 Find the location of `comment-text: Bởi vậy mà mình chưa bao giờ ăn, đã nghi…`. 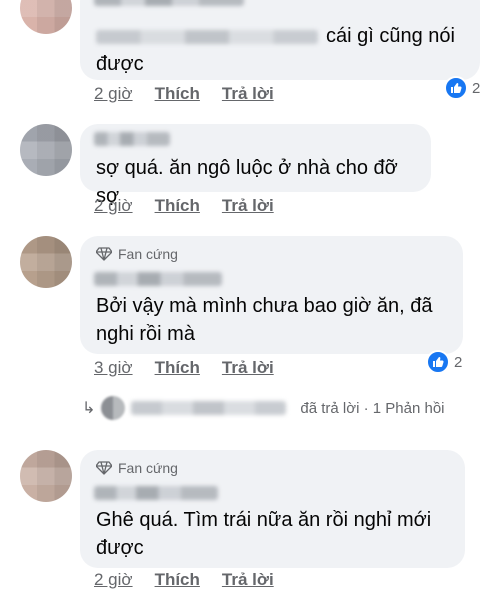

comment-text: Bởi vậy mà mình chưa bao giờ ăn, đã nghi… is located at coordinates (271, 320).